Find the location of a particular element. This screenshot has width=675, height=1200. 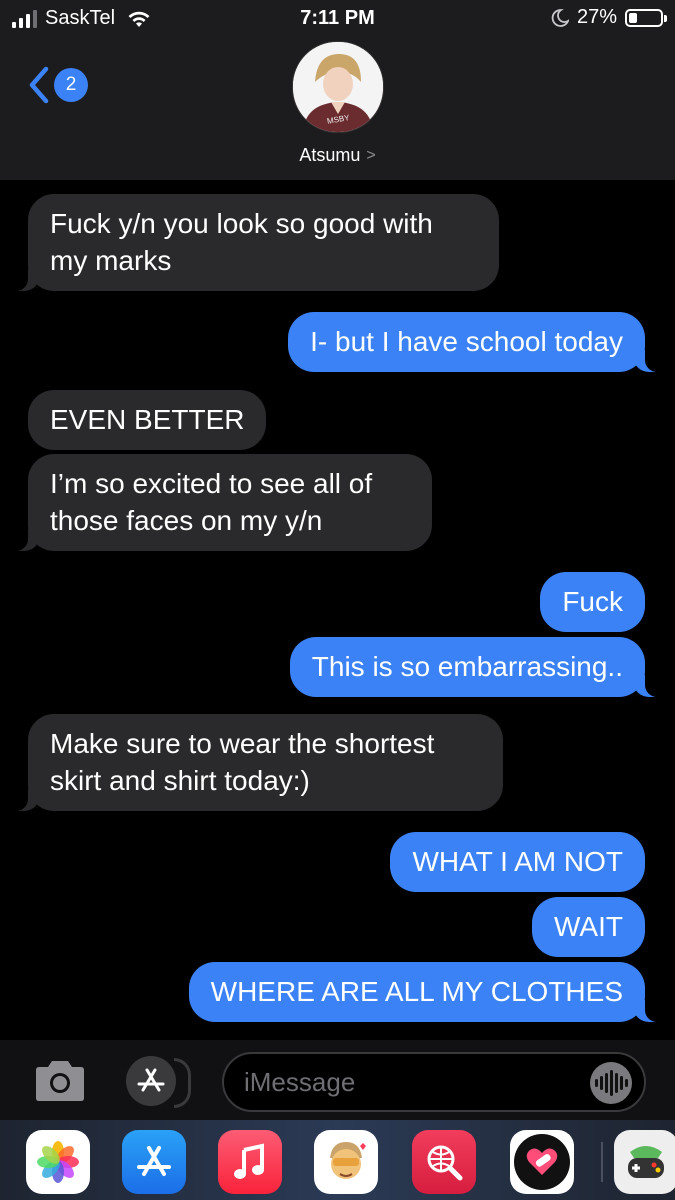

message-bubble-outgoing: WAIT is located at coordinates (588, 927).